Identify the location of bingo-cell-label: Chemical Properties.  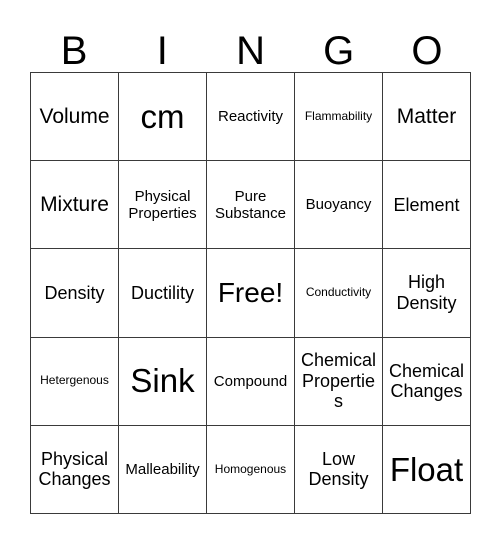
(338, 381).